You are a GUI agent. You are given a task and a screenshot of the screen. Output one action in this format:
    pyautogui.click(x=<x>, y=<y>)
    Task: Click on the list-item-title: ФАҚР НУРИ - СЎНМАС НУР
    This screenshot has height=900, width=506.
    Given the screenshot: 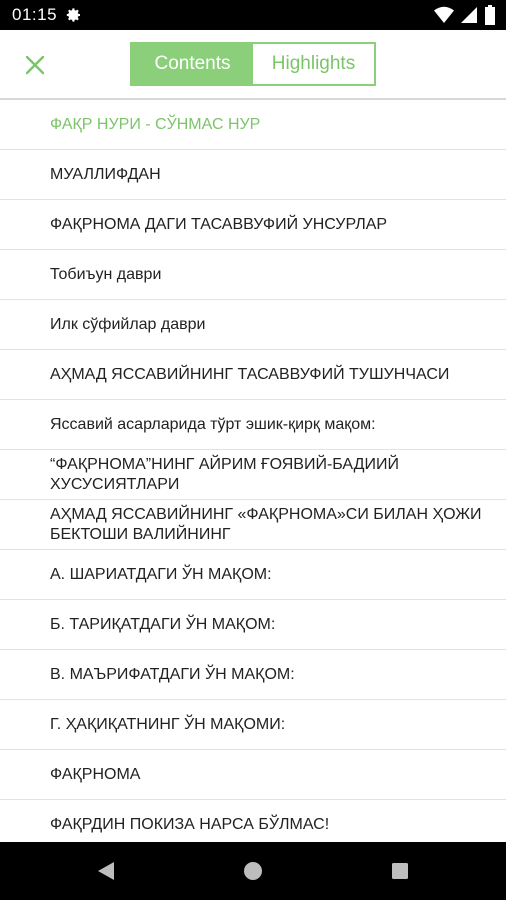 What is the action you would take?
    pyautogui.click(x=155, y=124)
    